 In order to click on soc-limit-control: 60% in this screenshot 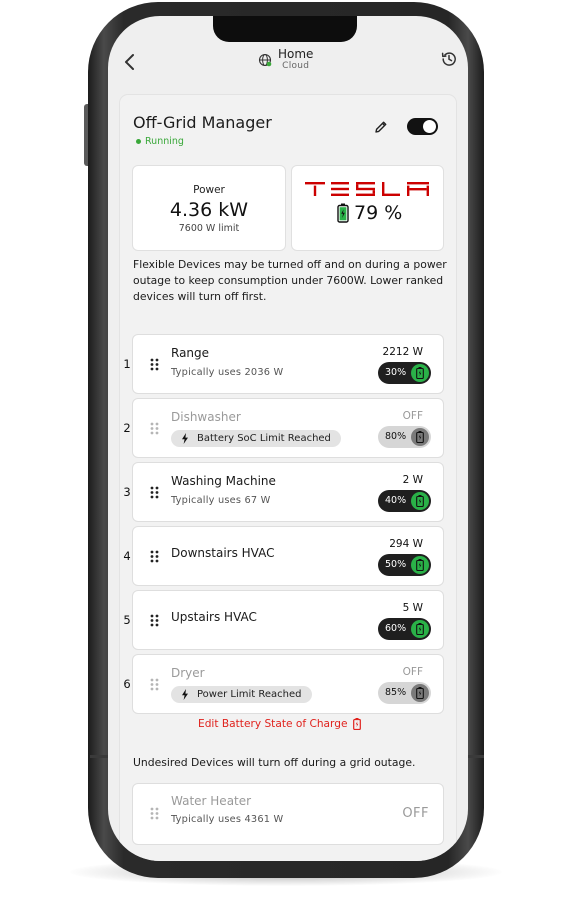, I will do `click(404, 629)`.